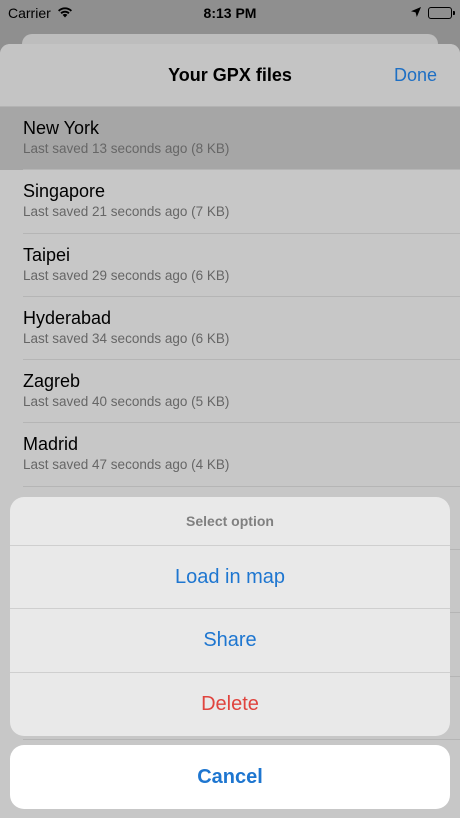  What do you see at coordinates (126, 465) in the screenshot?
I see `file-meta: Last saved 47 seconds ago (4 KB)` at bounding box center [126, 465].